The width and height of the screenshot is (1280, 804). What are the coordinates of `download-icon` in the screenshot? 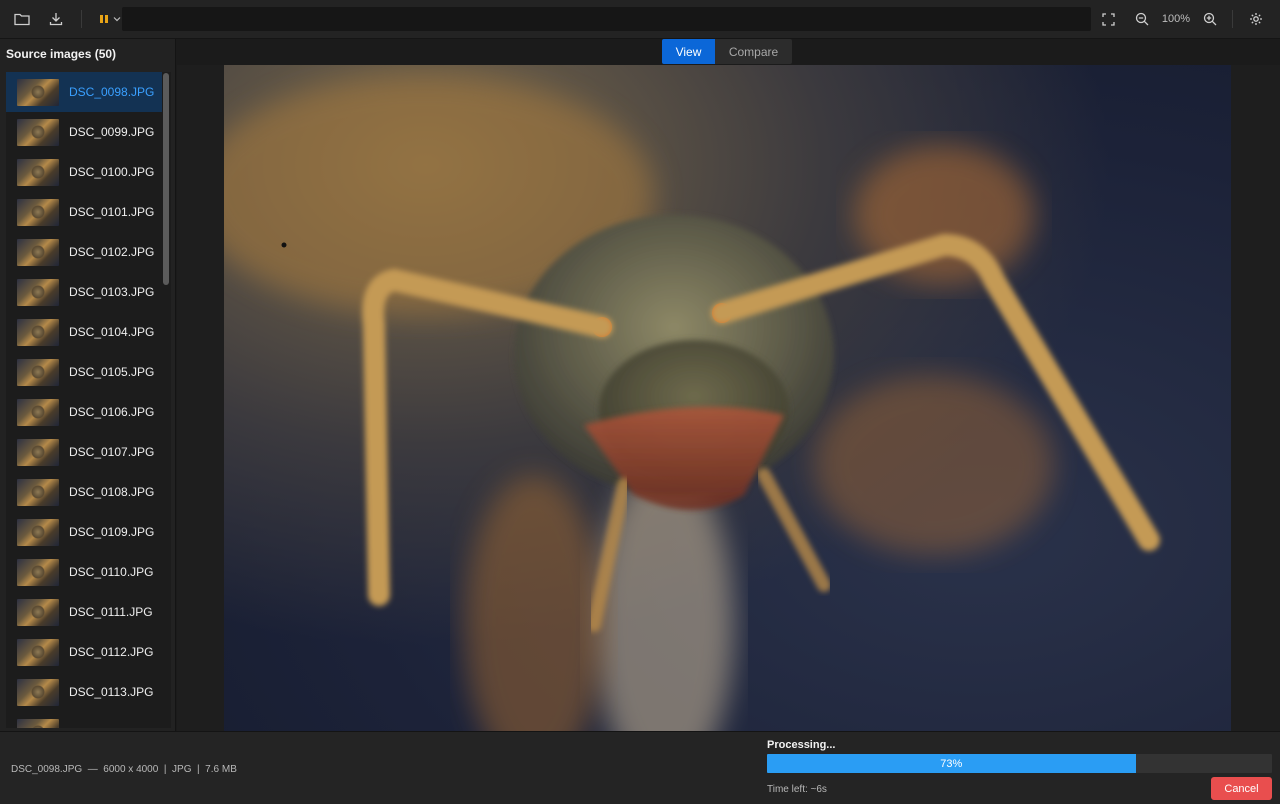 It's located at (56, 19).